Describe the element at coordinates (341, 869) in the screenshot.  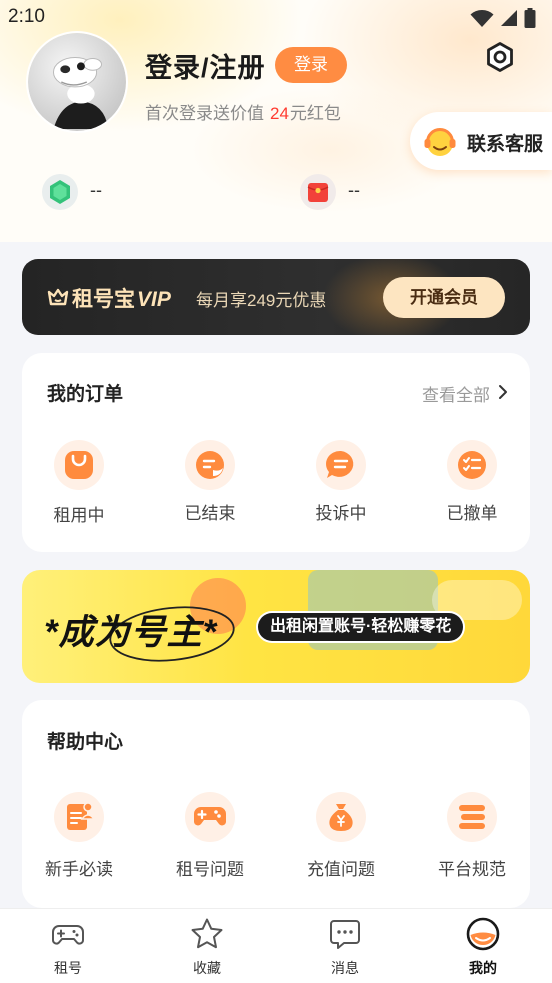
I see `help-recharge-questions-label: 充值问题` at that location.